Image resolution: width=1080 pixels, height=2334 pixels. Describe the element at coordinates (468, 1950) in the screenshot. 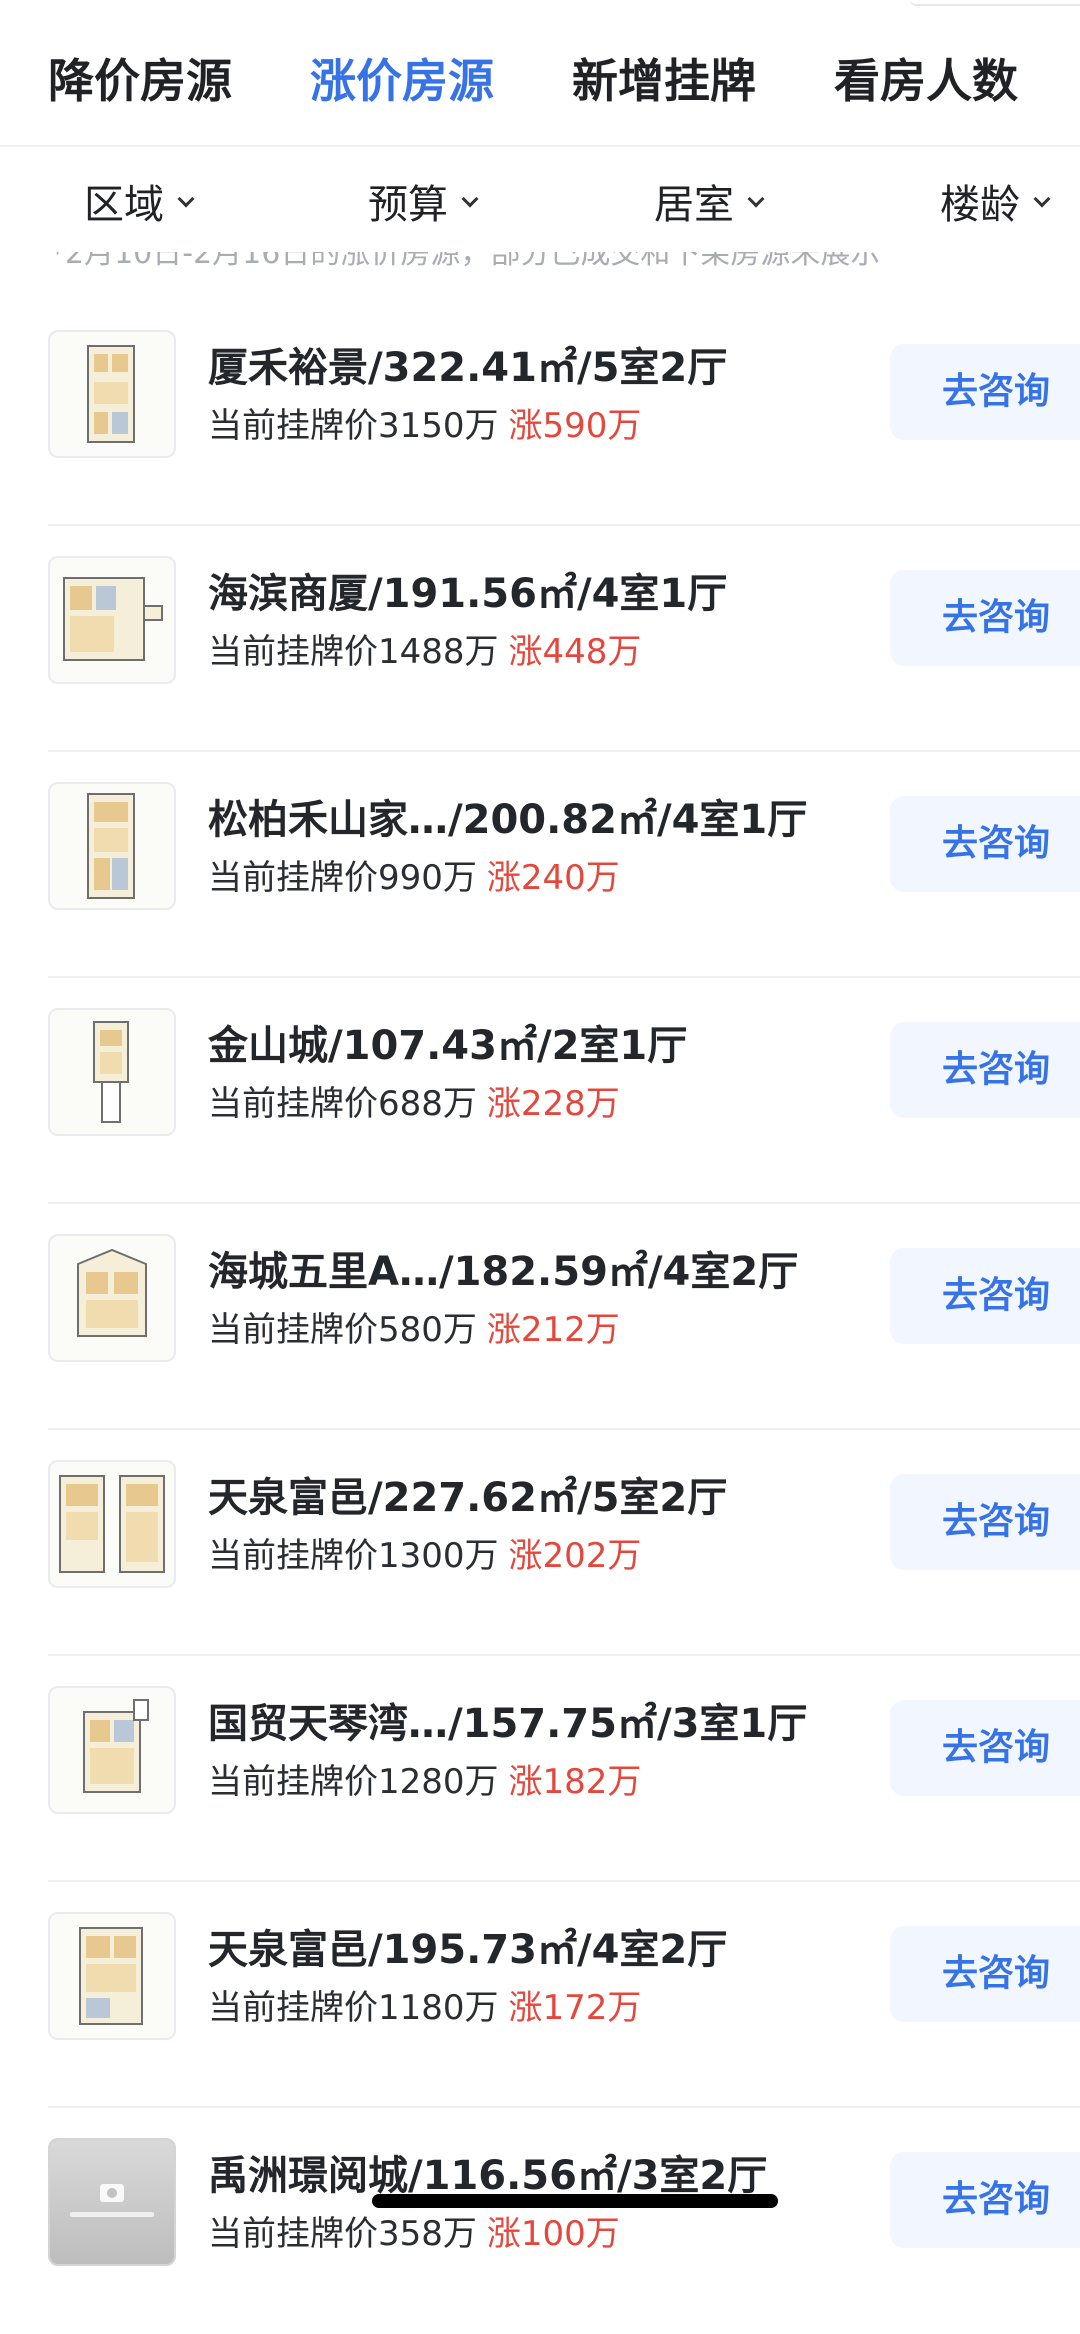

I see `listing-title: 天泉富邑/195.73㎡/4室2厅` at that location.